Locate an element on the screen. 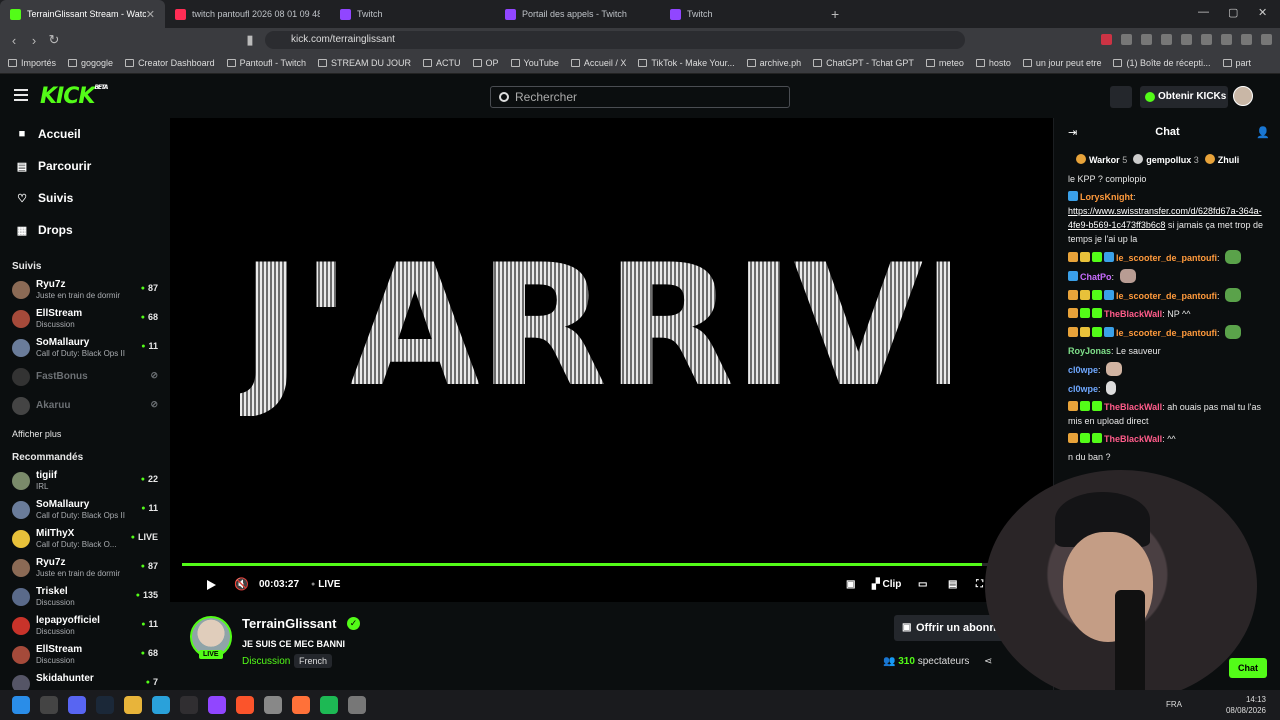 This screenshot has height=720, width=1280. sidebar-nav-item: ▦ Drops is located at coordinates (85, 230).